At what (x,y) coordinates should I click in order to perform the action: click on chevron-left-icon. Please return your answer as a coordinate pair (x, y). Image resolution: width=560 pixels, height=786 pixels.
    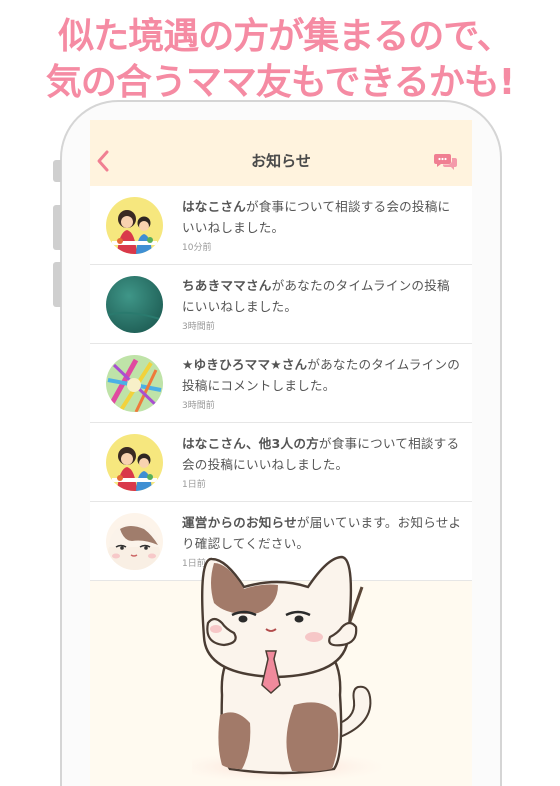
    Looking at the image, I should click on (103, 161).